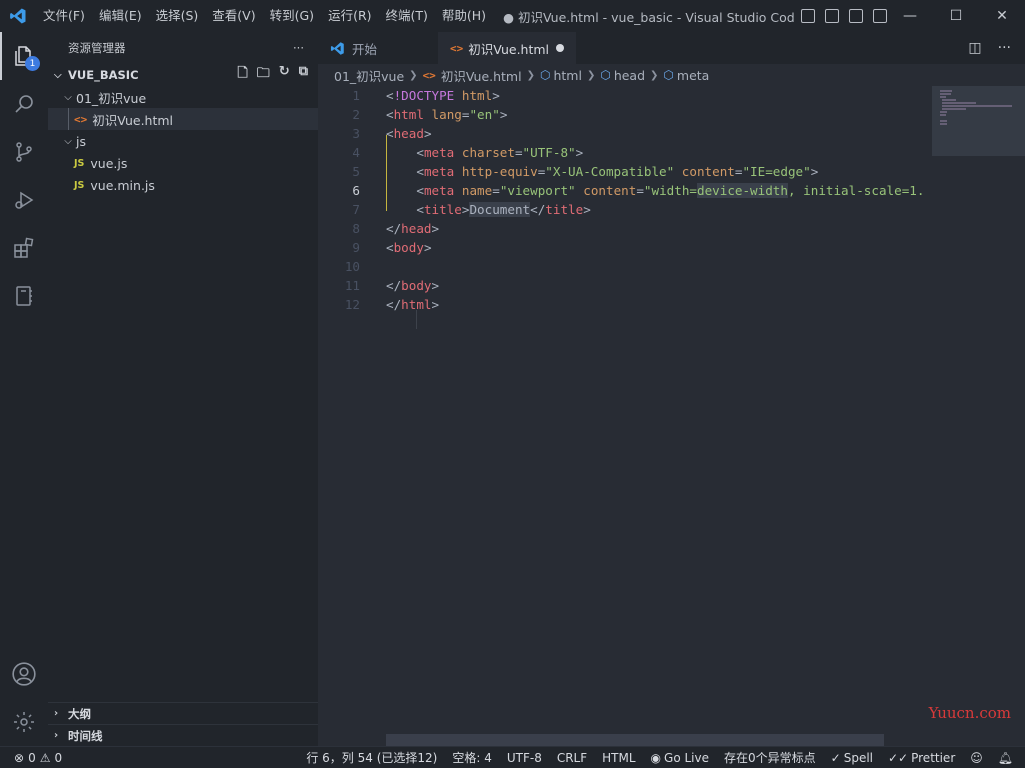 The width and height of the screenshot is (1025, 768). I want to click on punctuation-status: 存在0个异常标点, so click(770, 757).